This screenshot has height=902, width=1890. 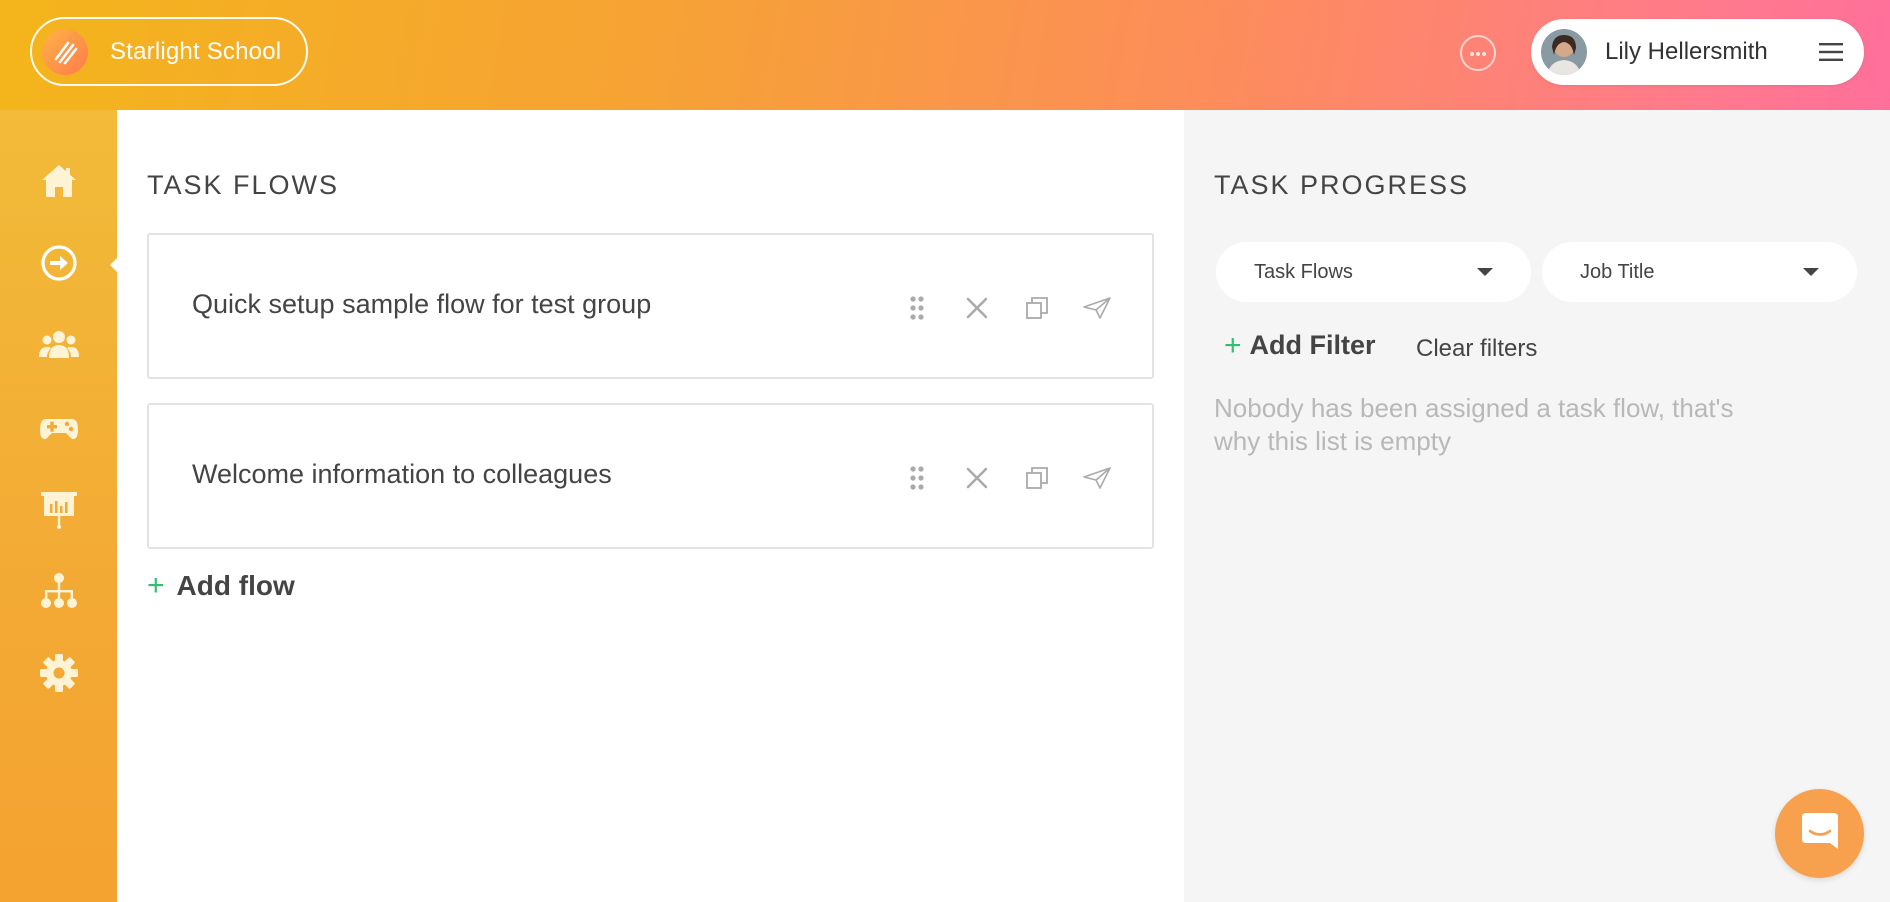 I want to click on users-icon, so click(x=59, y=347).